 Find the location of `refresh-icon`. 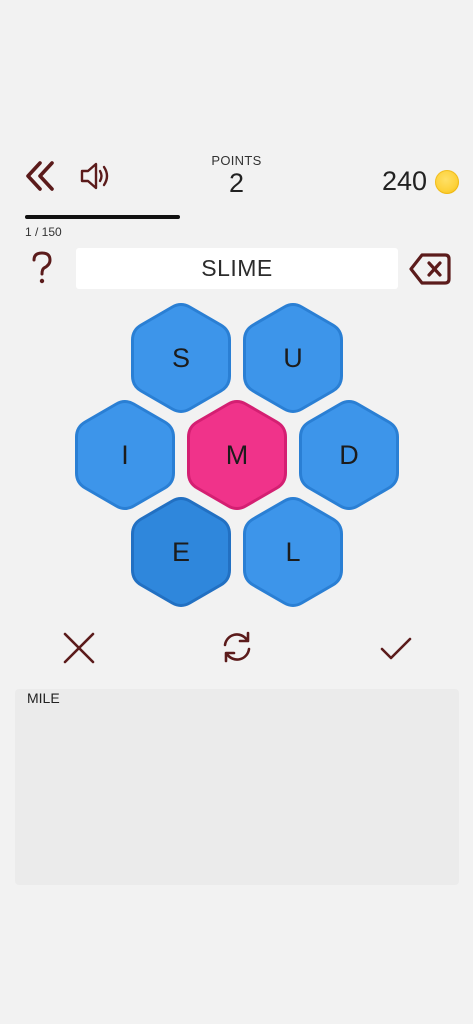

refresh-icon is located at coordinates (237, 647).